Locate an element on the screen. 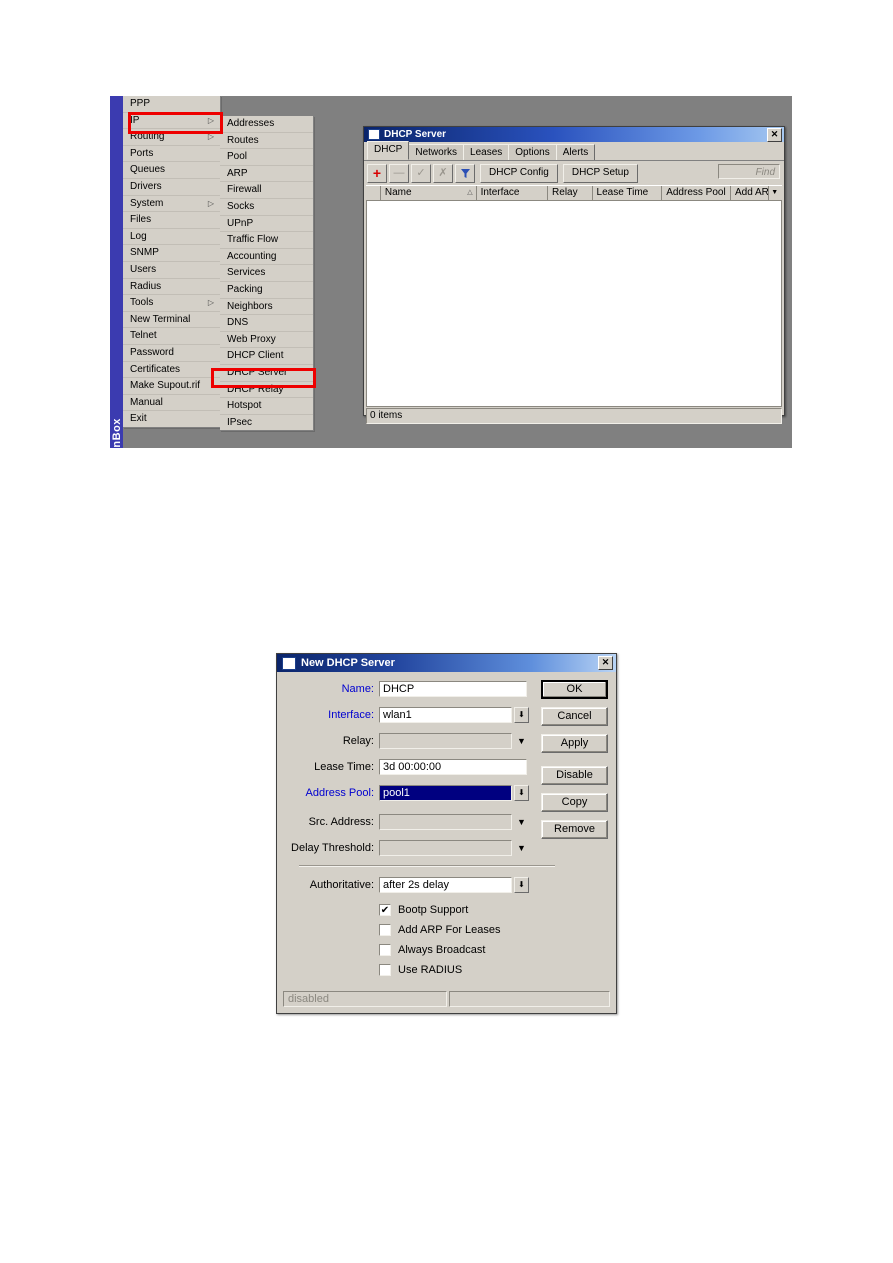 This screenshot has height=1263, width=893. tab-dhcp: DHCP is located at coordinates (388, 150).